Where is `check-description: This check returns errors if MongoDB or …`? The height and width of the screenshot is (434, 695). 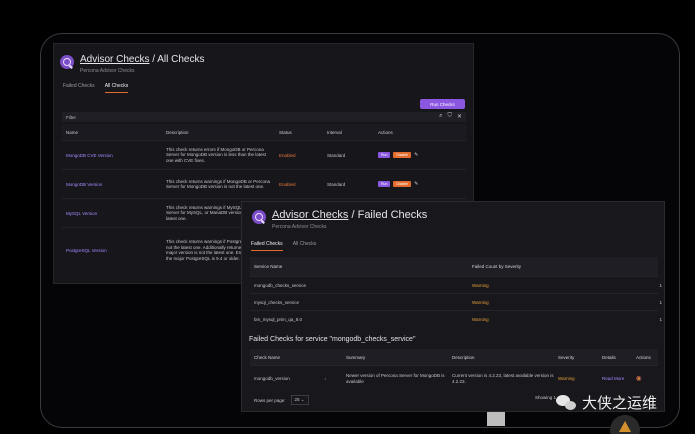 check-description: This check returns errors if MongoDB or … is located at coordinates (216, 154).